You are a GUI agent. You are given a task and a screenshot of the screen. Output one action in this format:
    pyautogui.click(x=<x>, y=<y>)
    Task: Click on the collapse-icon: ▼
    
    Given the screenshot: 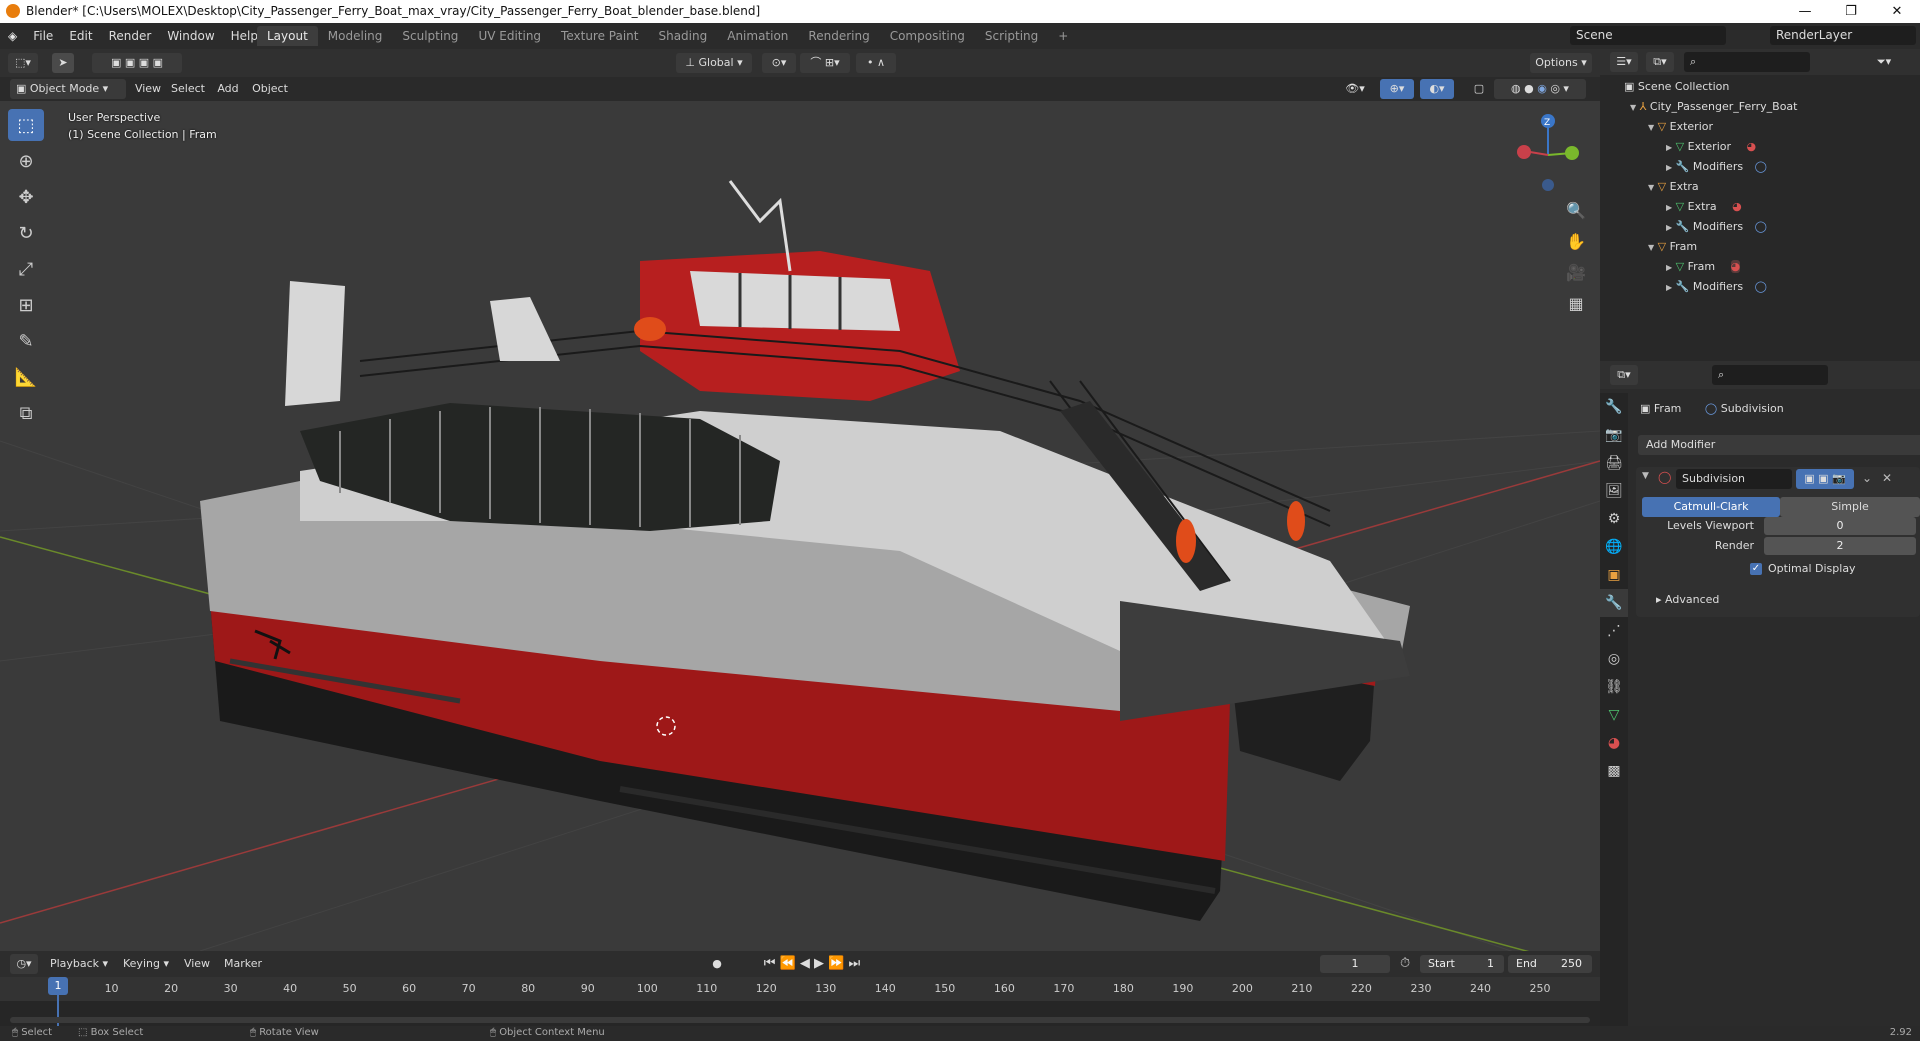 What is the action you would take?
    pyautogui.click(x=1645, y=476)
    